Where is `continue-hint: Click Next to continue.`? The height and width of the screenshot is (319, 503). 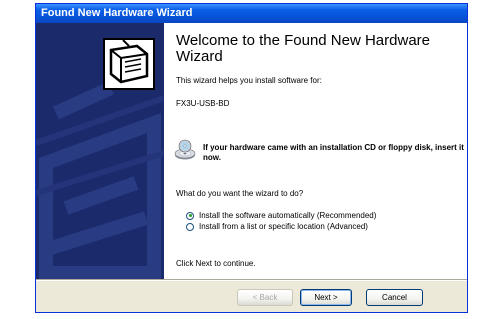 continue-hint: Click Next to continue. is located at coordinates (216, 263).